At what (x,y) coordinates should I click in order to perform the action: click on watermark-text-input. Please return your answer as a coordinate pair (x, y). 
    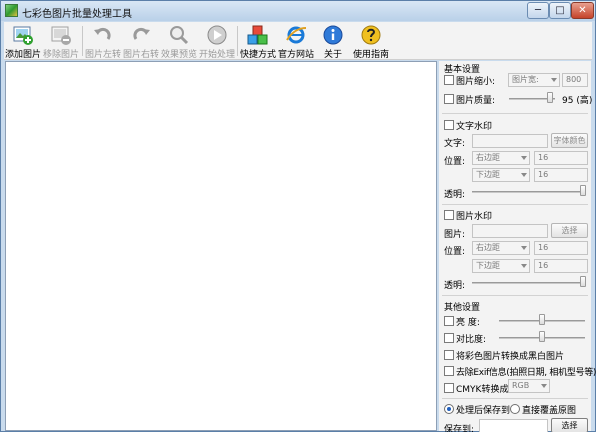
    Looking at the image, I should click on (510, 141).